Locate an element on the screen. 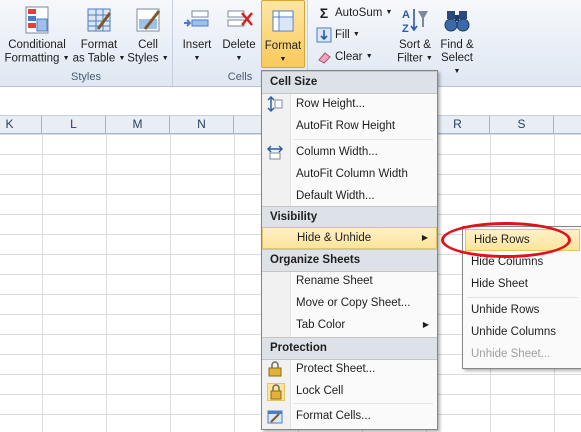 This screenshot has width=581, height=432. sort-filter-button: AZ Sort & Filter ▼ is located at coordinates (415, 33).